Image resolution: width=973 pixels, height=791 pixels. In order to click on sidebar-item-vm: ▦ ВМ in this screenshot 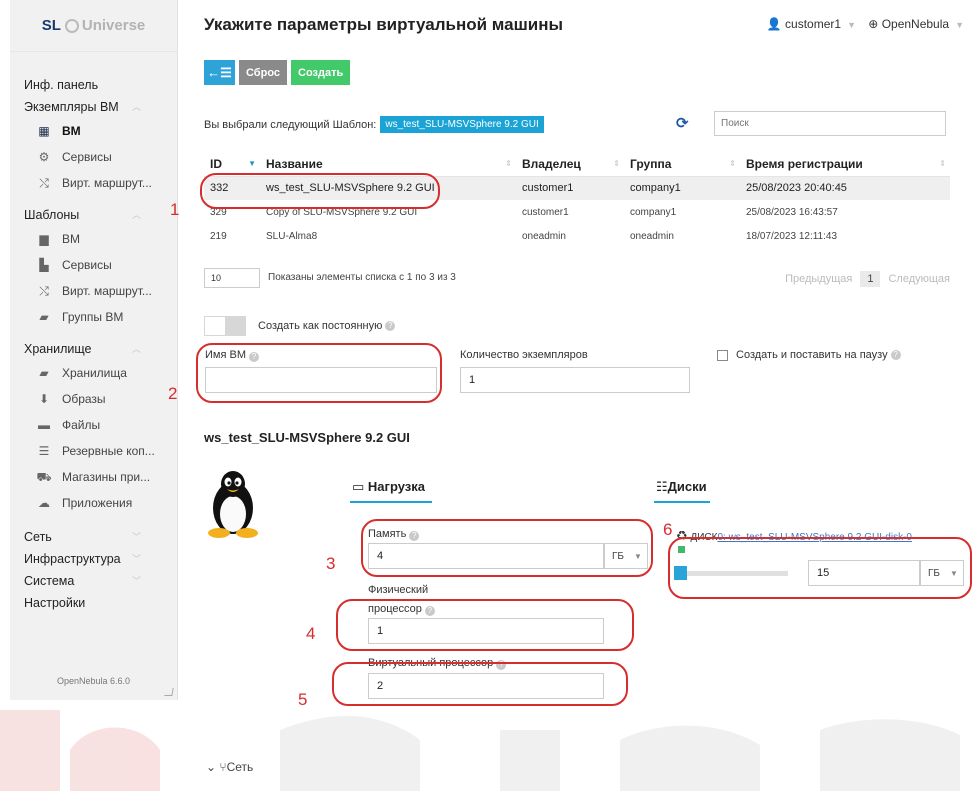, I will do `click(93, 131)`.